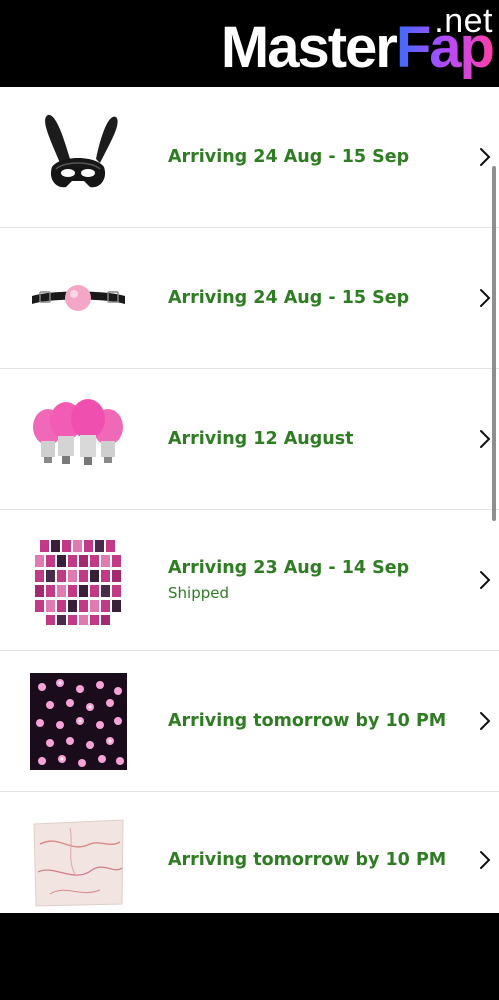  I want to click on product-image-fairy-lights, so click(78, 721).